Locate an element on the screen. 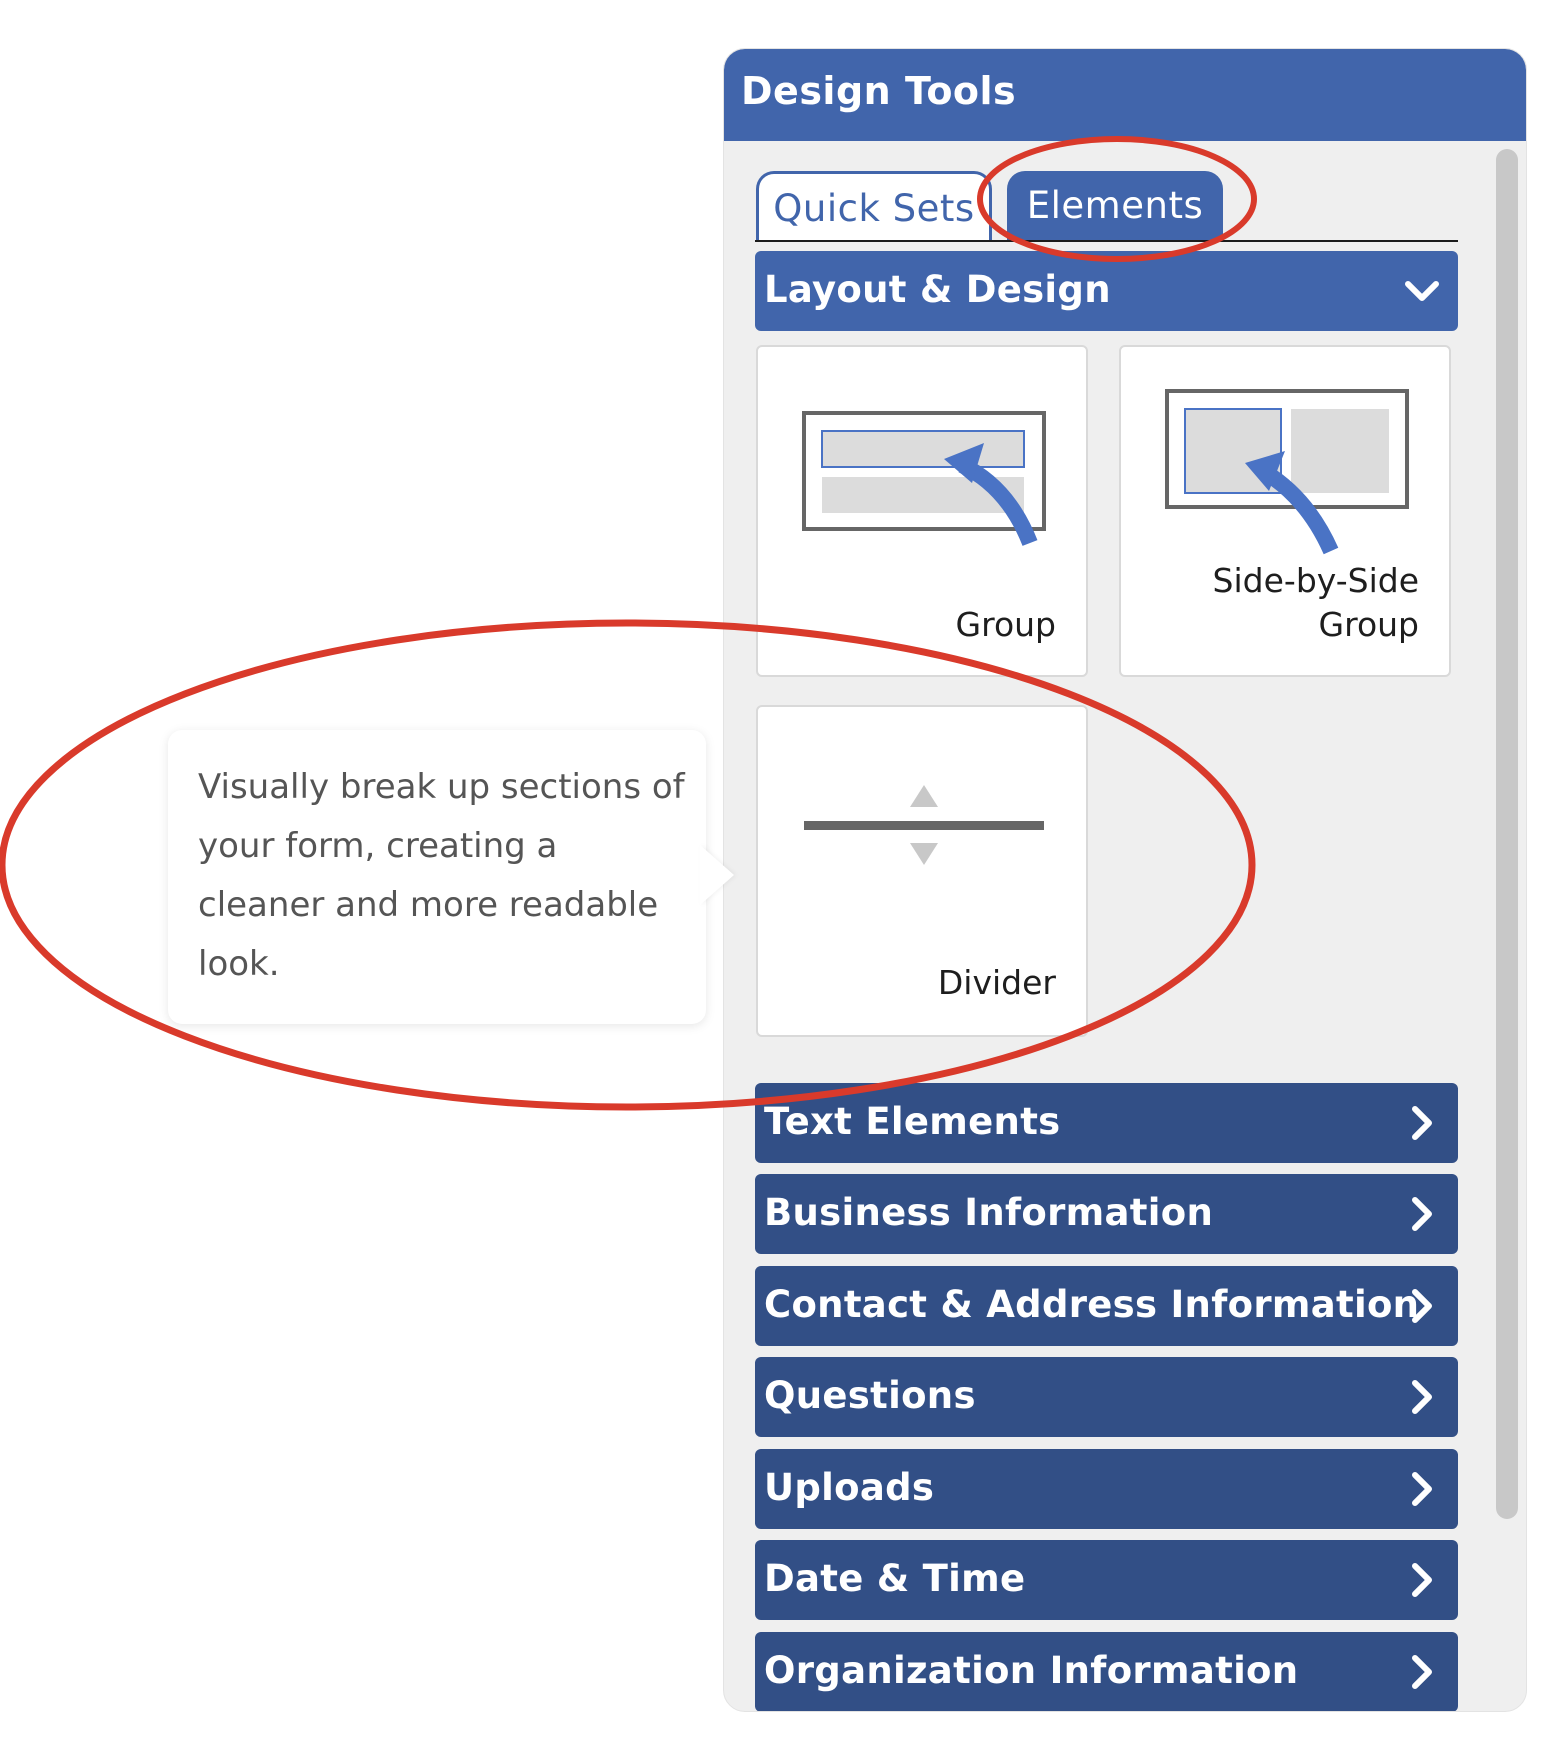  section-business-information: Business Information is located at coordinates (1106, 1214).